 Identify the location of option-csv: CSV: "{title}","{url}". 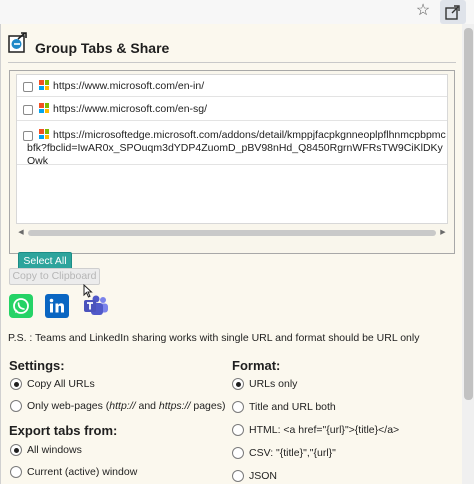
(332, 454).